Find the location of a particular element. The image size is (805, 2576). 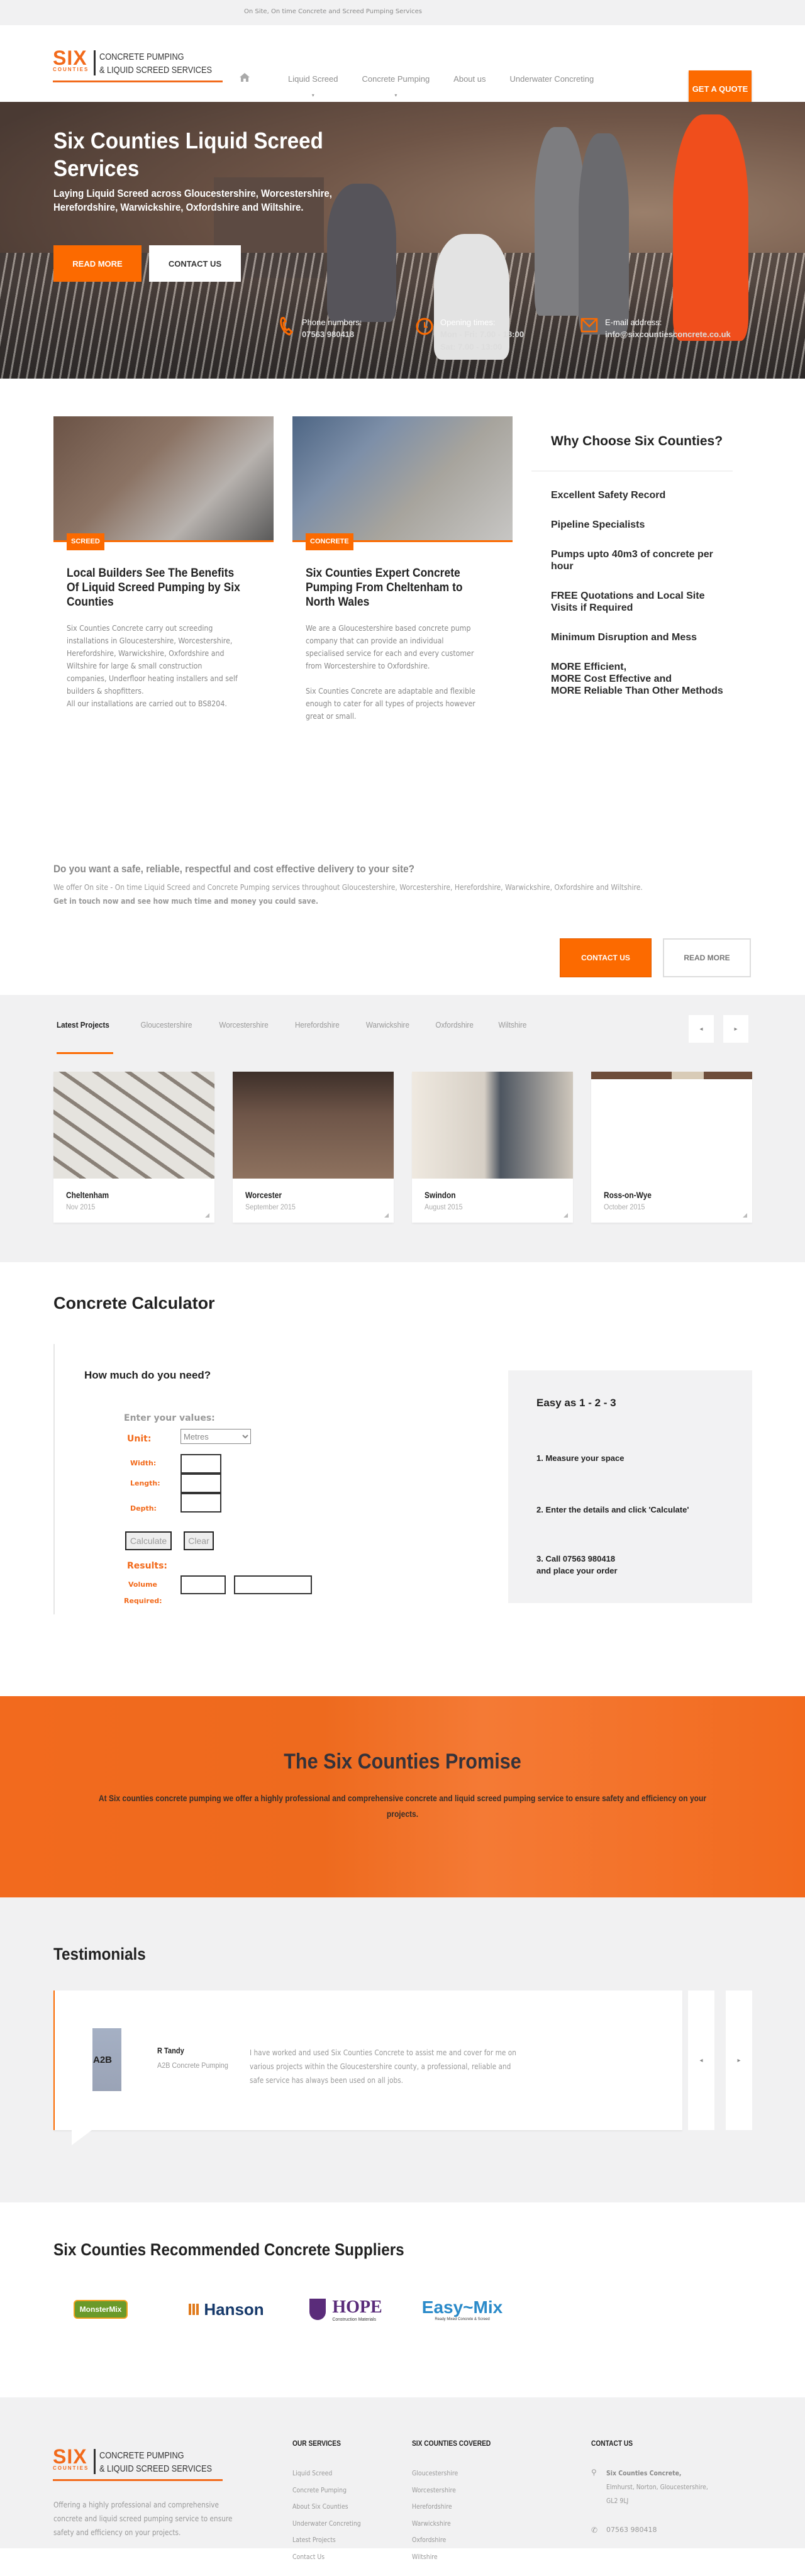

calculator-question: How much do you need? is located at coordinates (147, 1375).